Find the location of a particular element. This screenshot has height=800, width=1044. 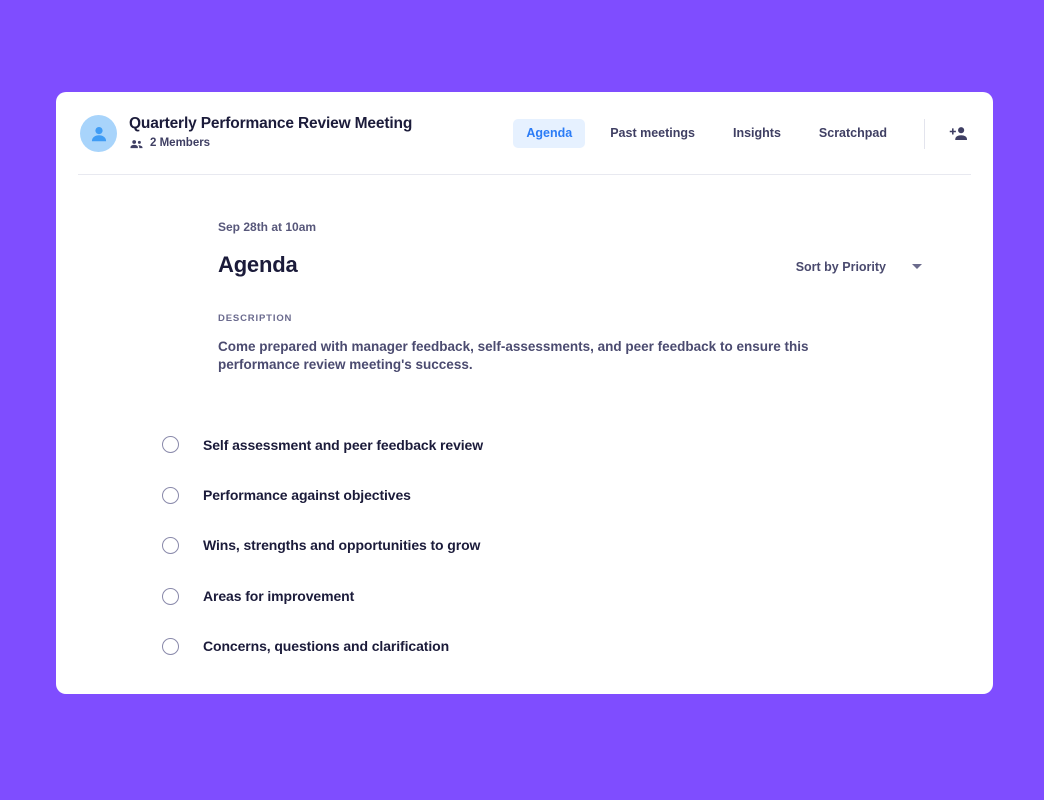

tab-past-meetings: Past meetings is located at coordinates (652, 133).